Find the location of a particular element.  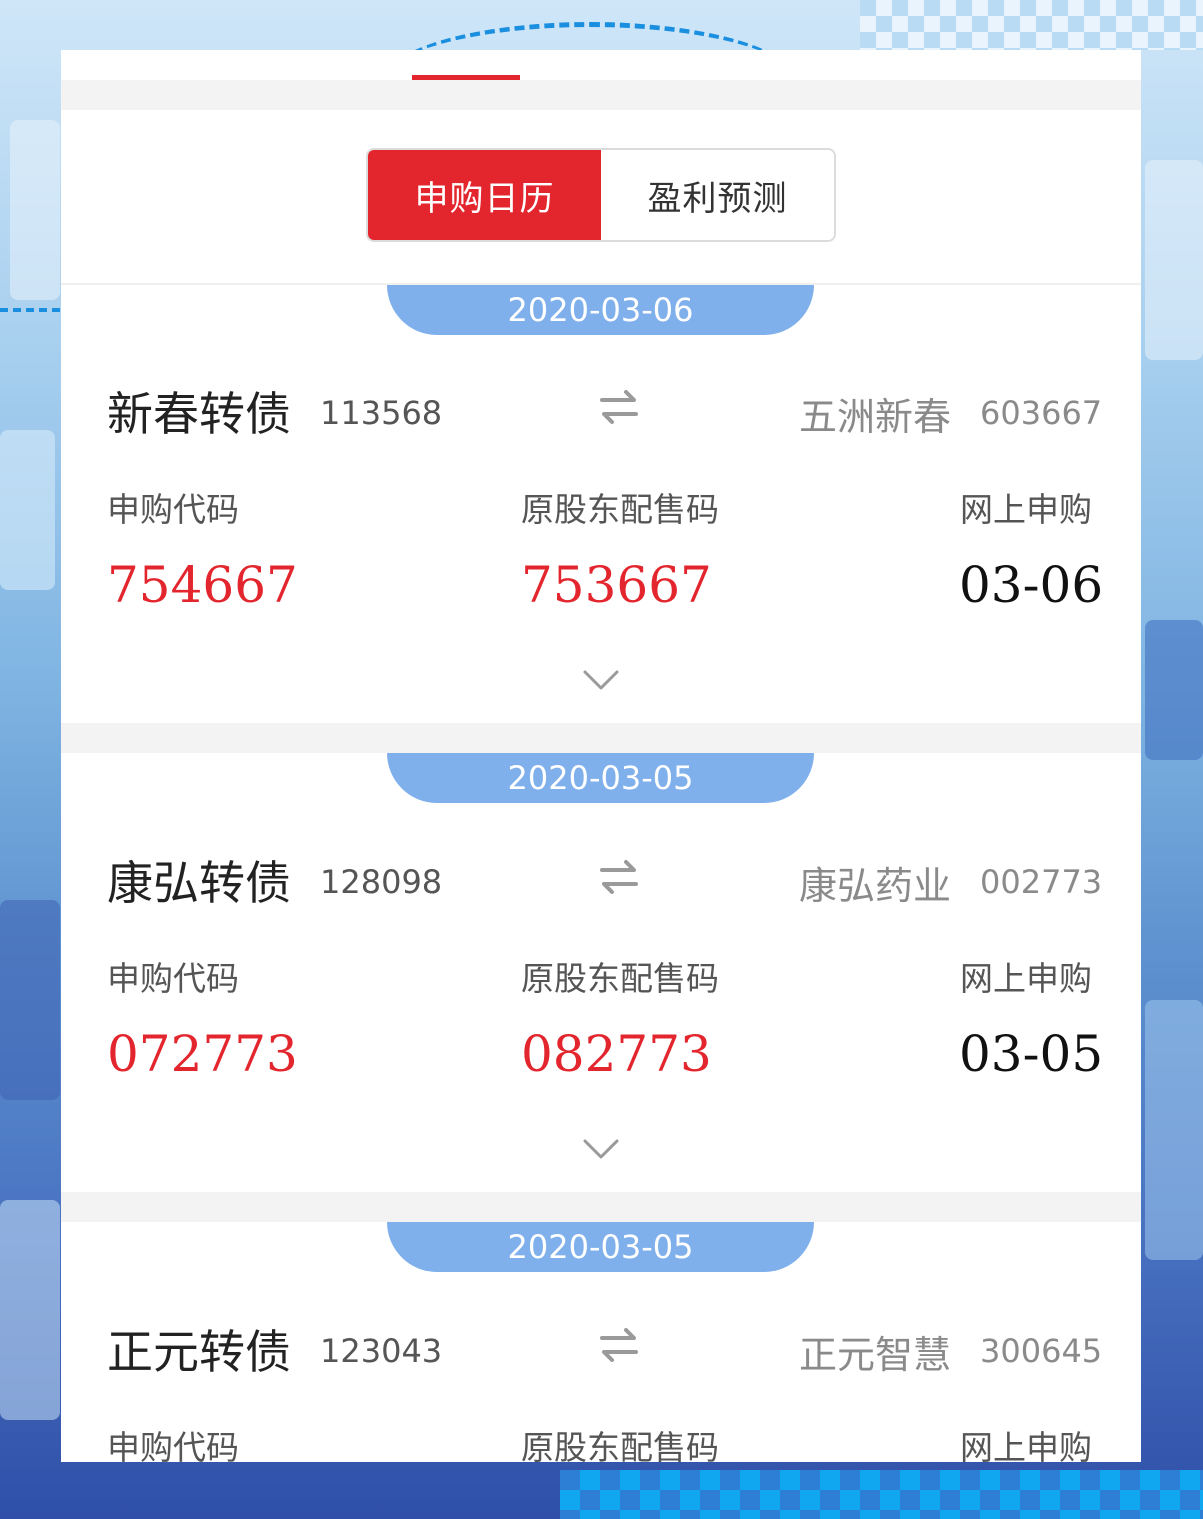

segmented-control: 申购日历 盈利预测 is located at coordinates (601, 195).